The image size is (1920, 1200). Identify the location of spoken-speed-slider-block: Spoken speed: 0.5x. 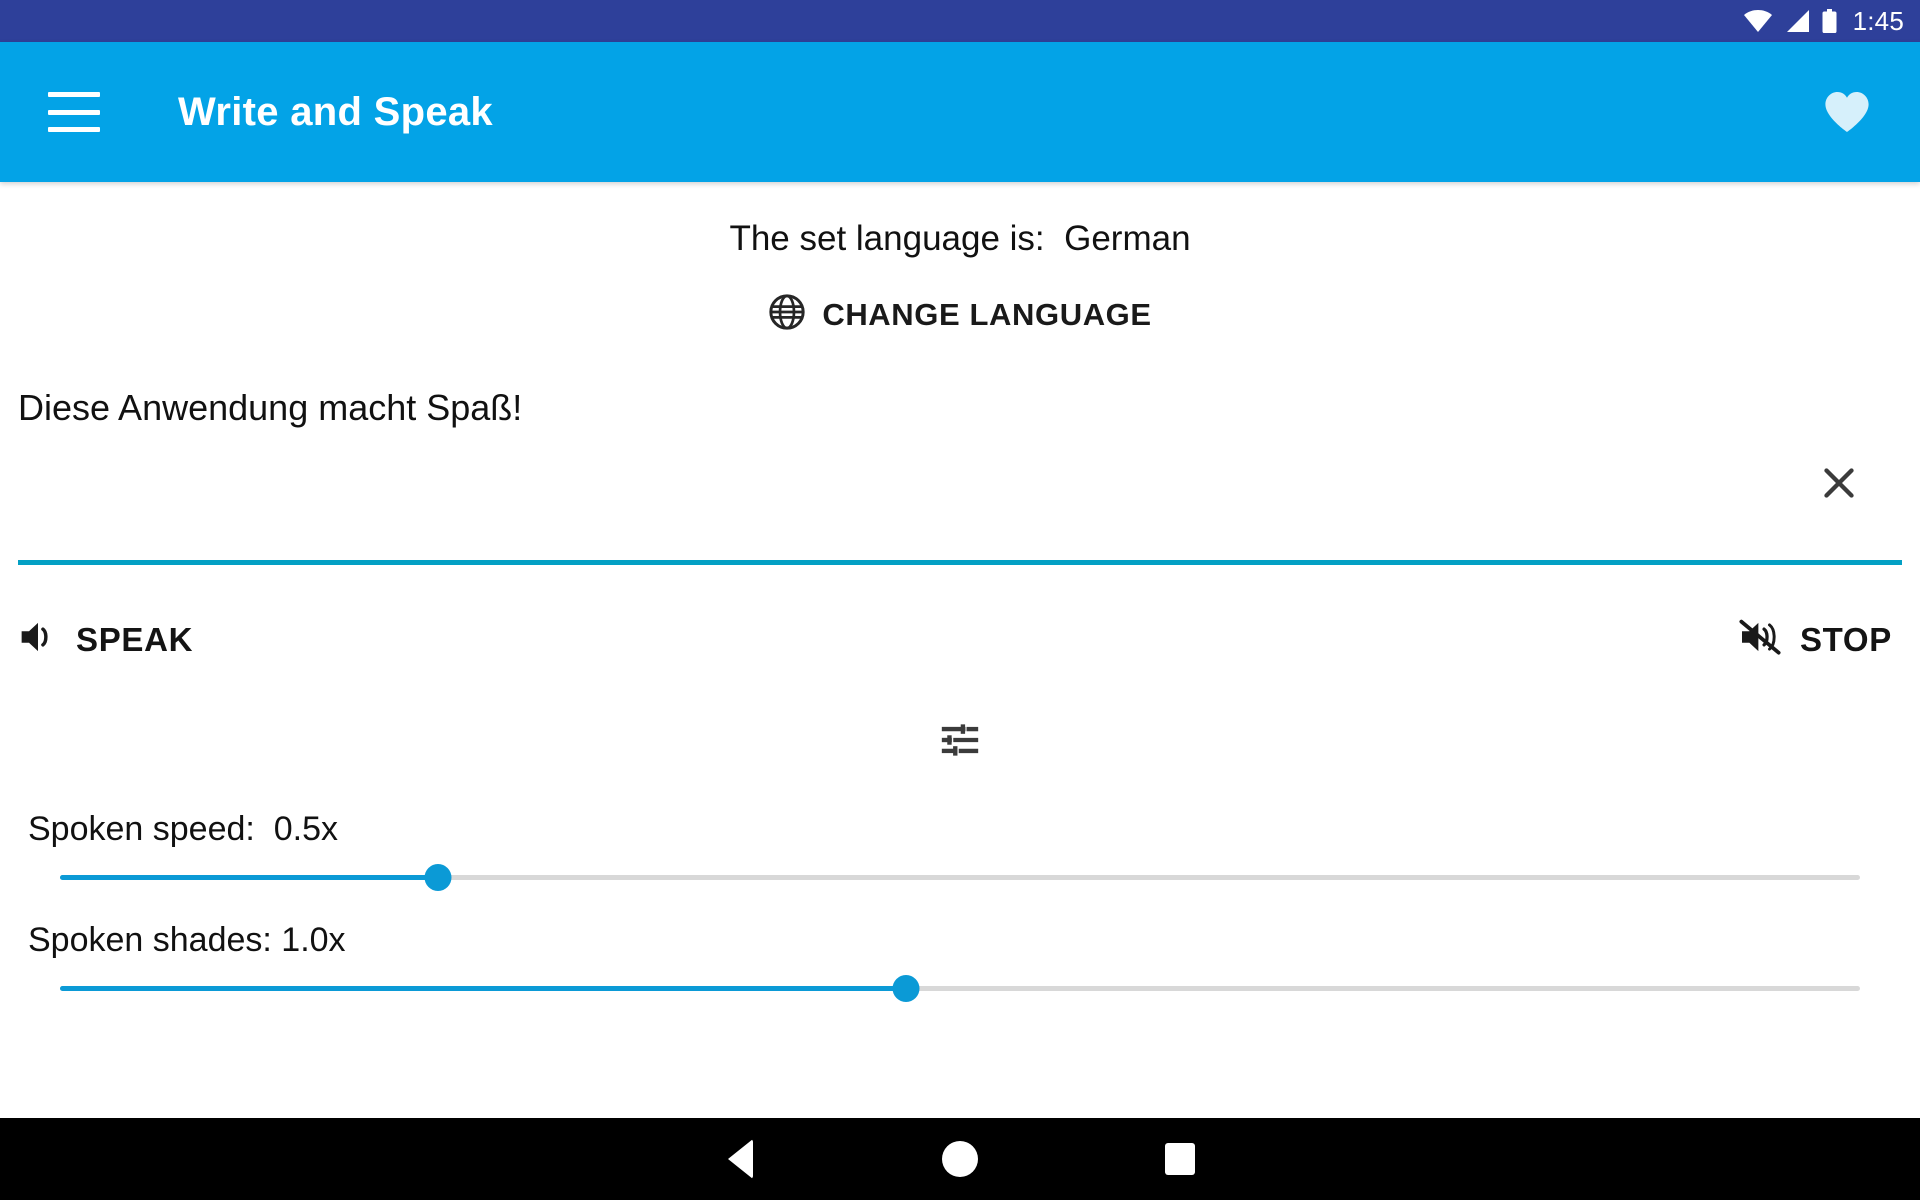
(960, 854).